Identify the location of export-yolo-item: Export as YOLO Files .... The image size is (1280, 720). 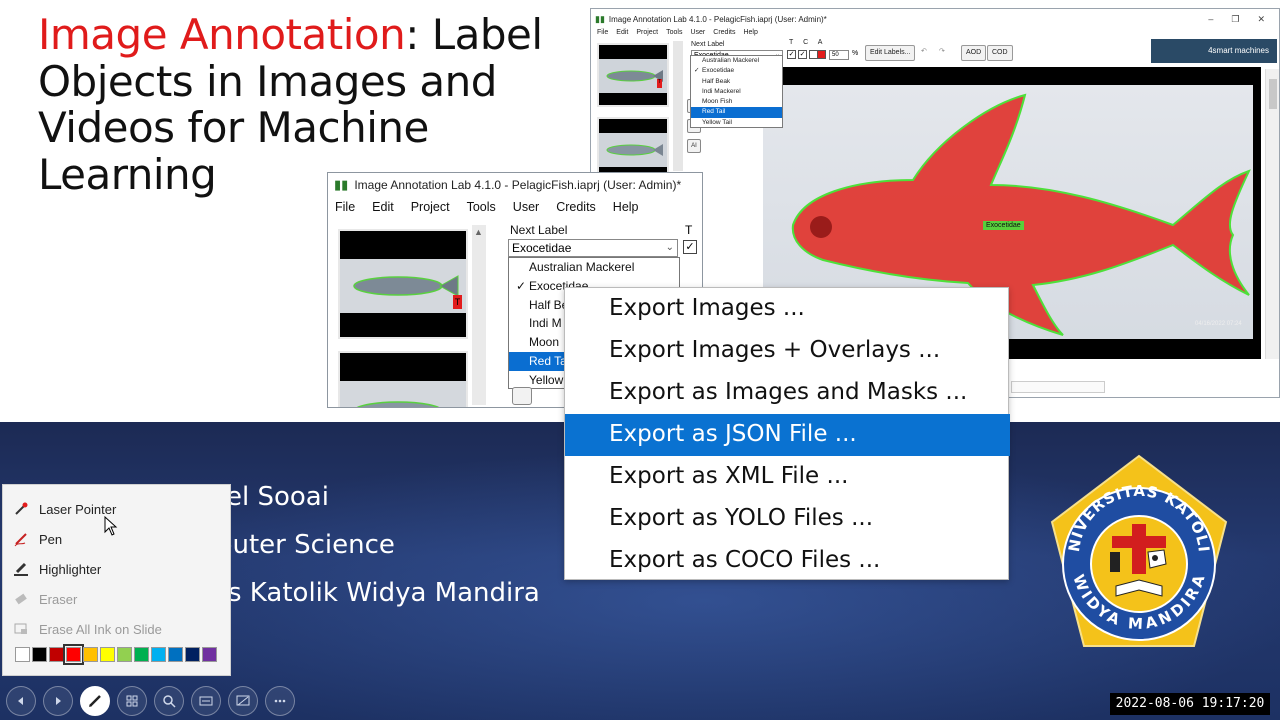
(787, 519).